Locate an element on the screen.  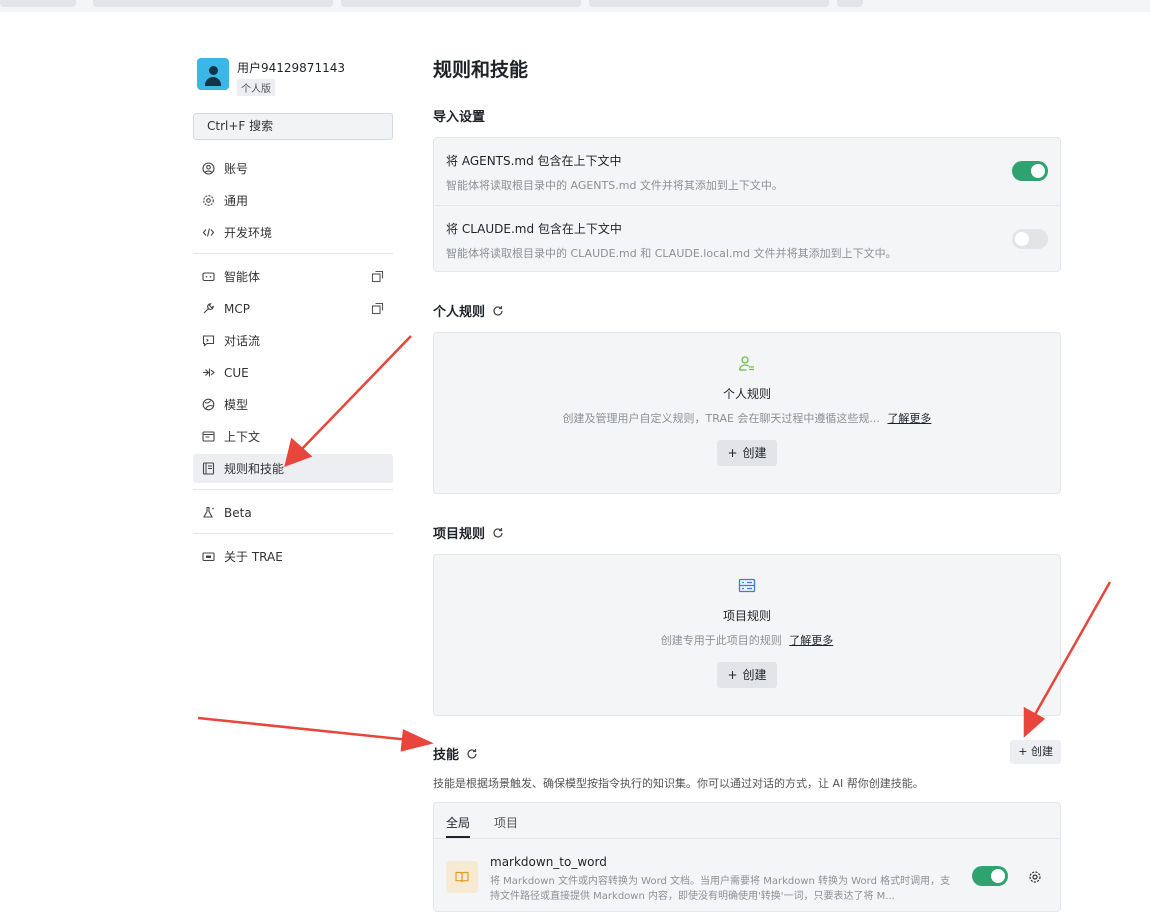
user-circle-icon is located at coordinates (208, 168).